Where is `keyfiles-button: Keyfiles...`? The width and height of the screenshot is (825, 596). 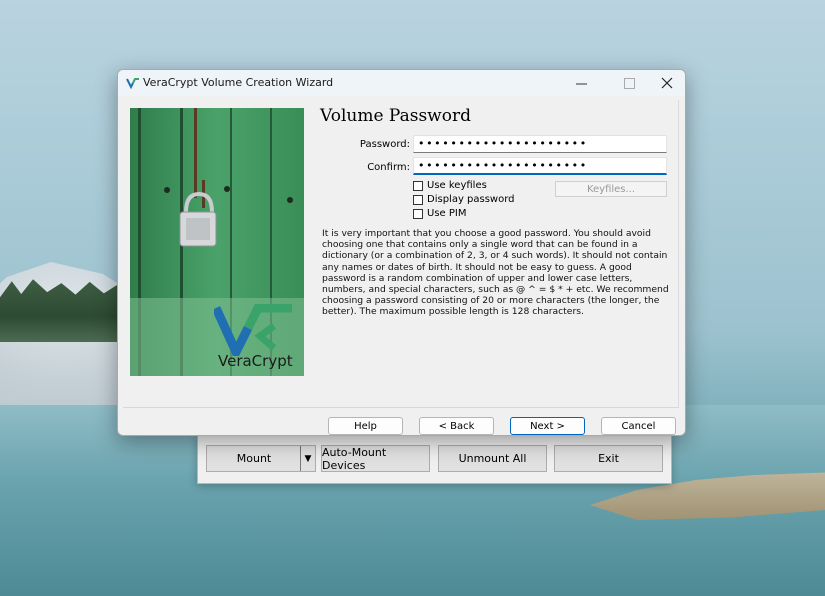 keyfiles-button: Keyfiles... is located at coordinates (611, 189).